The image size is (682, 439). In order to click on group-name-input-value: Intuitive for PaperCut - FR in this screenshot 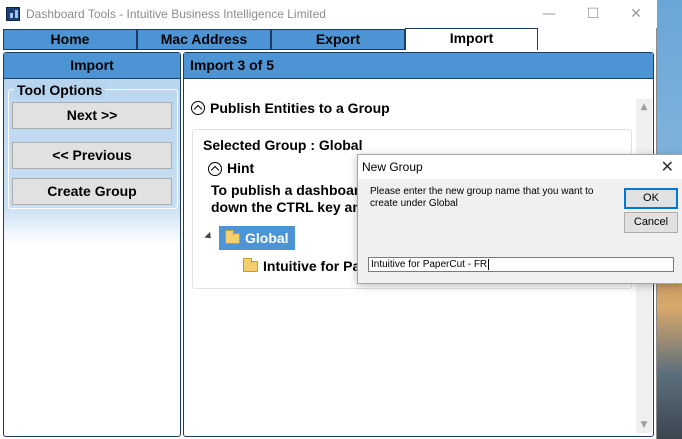, I will do `click(429, 264)`.